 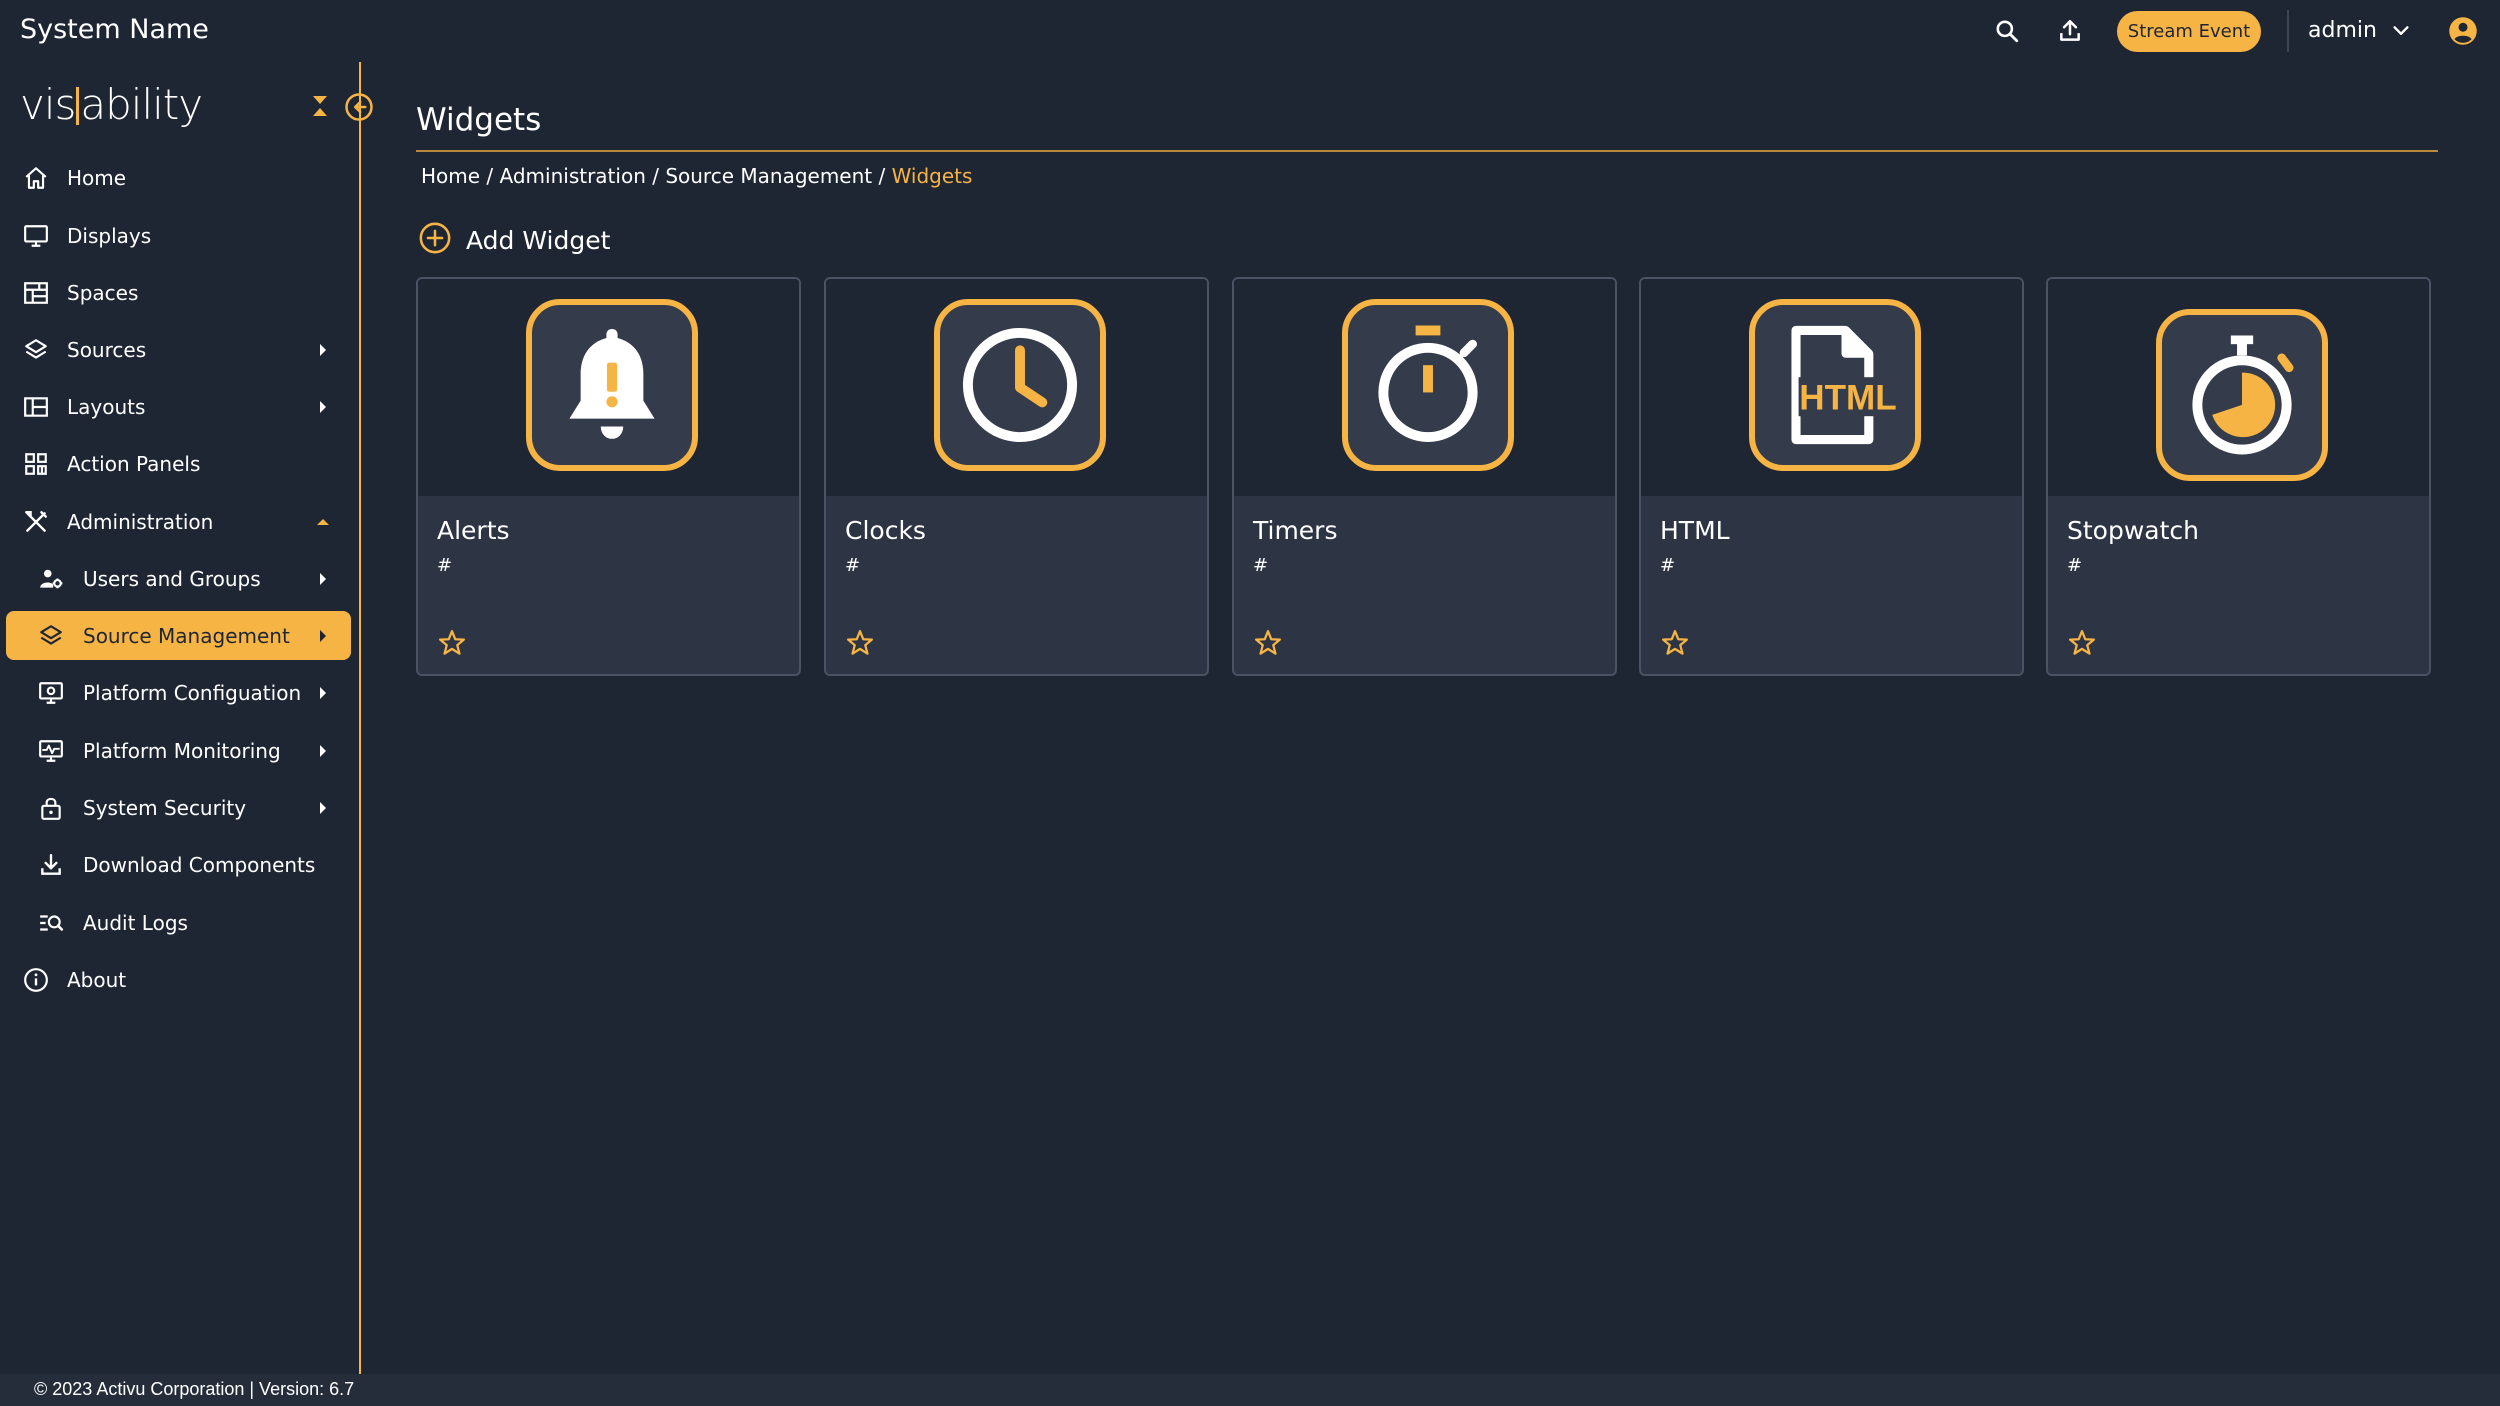 What do you see at coordinates (178, 292) in the screenshot?
I see `sidebar-item-spaces: Spaces` at bounding box center [178, 292].